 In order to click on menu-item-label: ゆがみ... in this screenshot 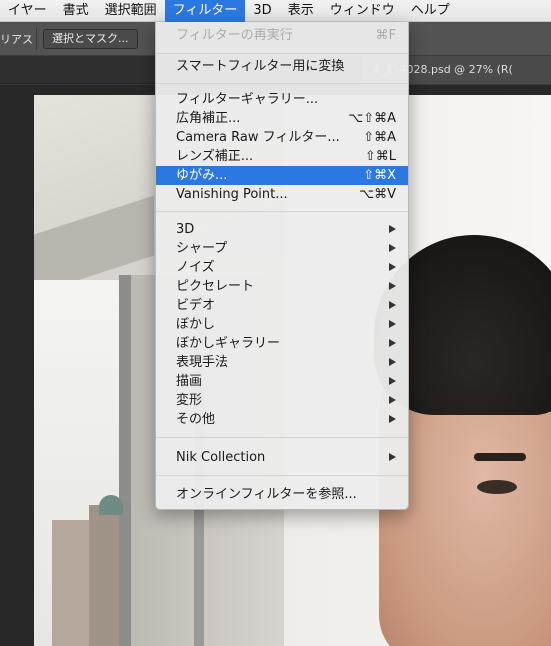, I will do `click(202, 175)`.